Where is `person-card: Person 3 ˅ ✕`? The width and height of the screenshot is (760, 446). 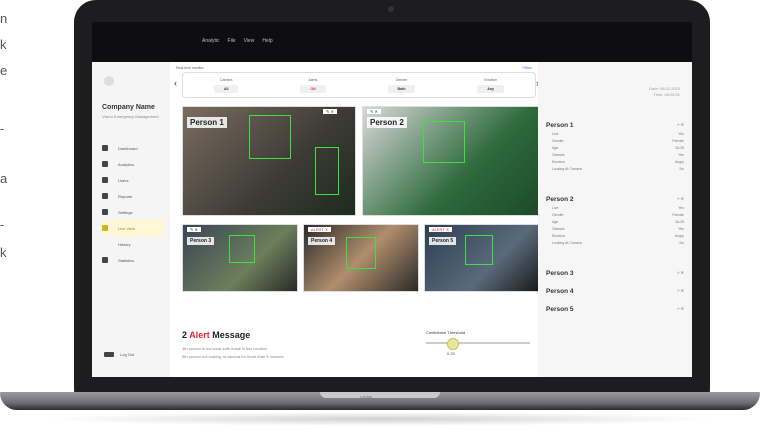 person-card: Person 3 ˅ ✕ is located at coordinates (615, 273).